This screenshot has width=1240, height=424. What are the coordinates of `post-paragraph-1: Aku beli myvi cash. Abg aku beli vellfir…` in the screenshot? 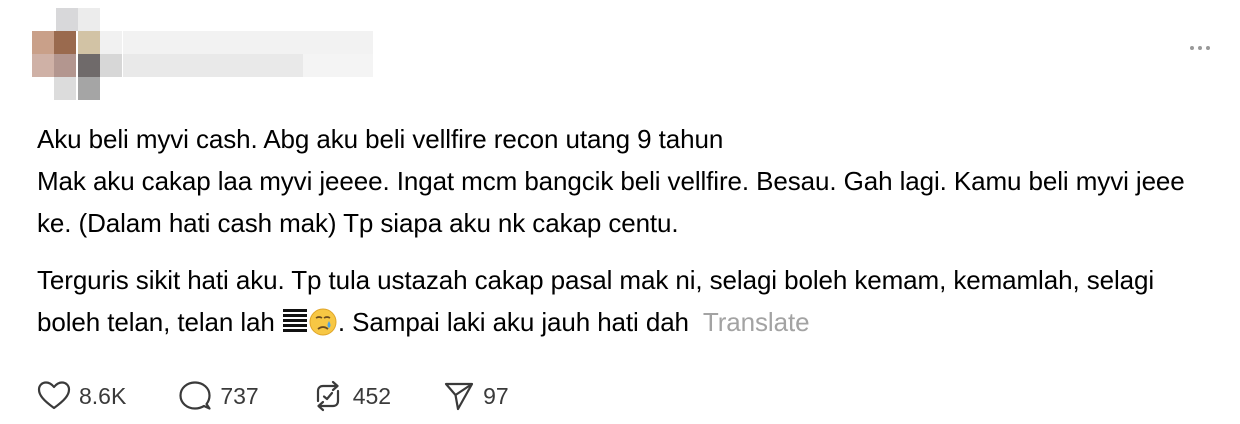 It's located at (380, 139).